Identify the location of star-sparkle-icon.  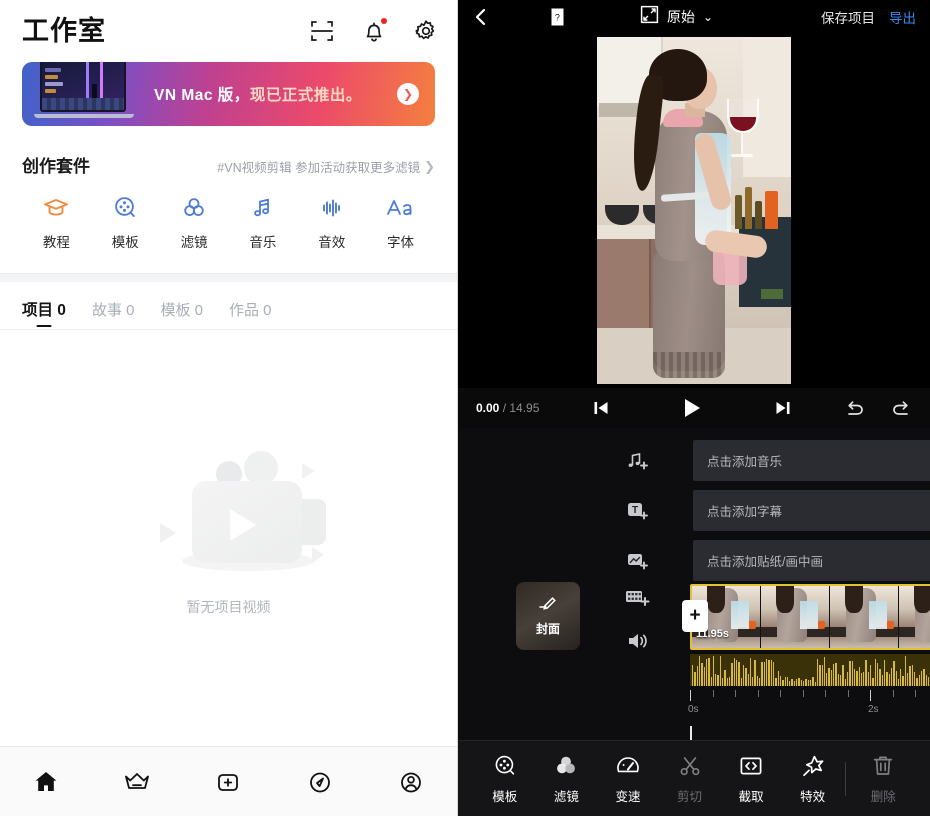
(813, 766).